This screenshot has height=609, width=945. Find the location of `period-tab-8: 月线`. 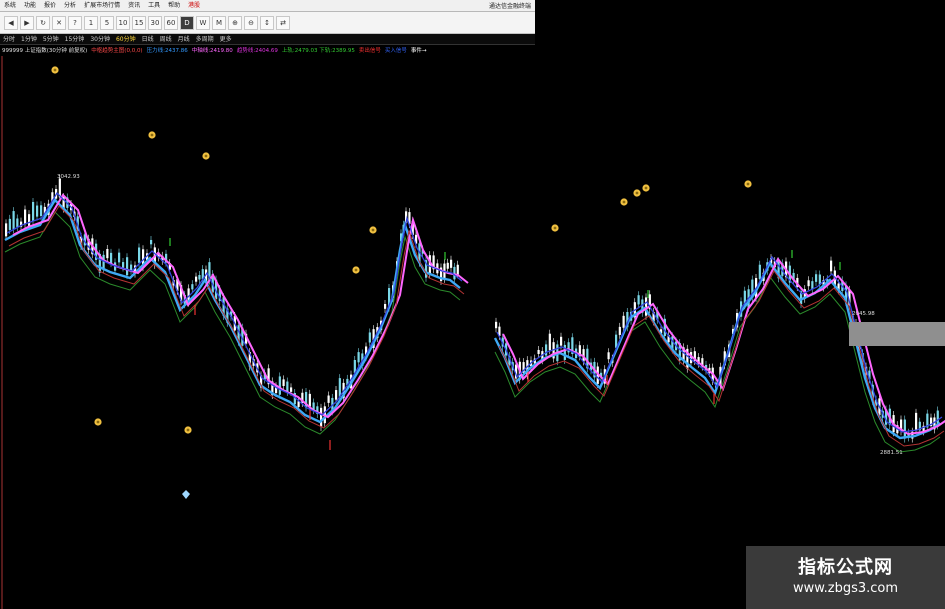

period-tab-8: 月线 is located at coordinates (184, 39).